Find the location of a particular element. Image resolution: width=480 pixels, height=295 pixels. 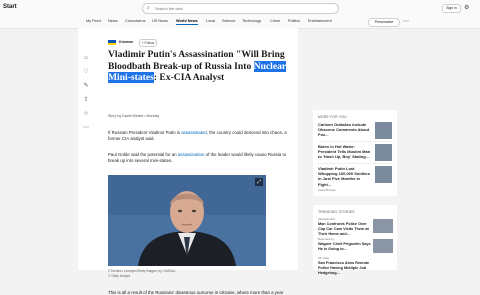

nav-item-science: Science is located at coordinates (229, 21).